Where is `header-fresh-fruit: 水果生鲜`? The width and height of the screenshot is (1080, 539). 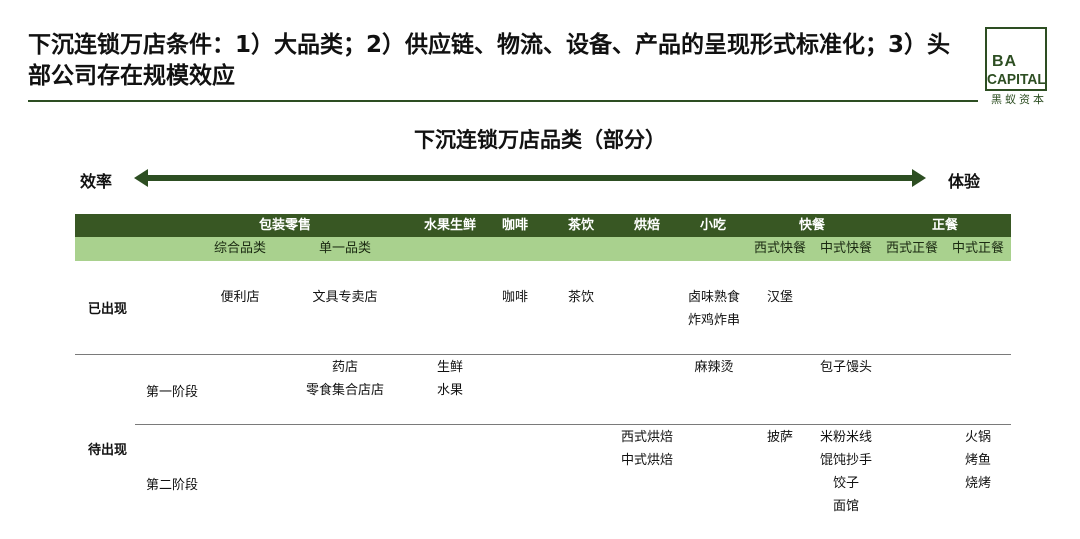
header-fresh-fruit: 水果生鲜 is located at coordinates (449, 225).